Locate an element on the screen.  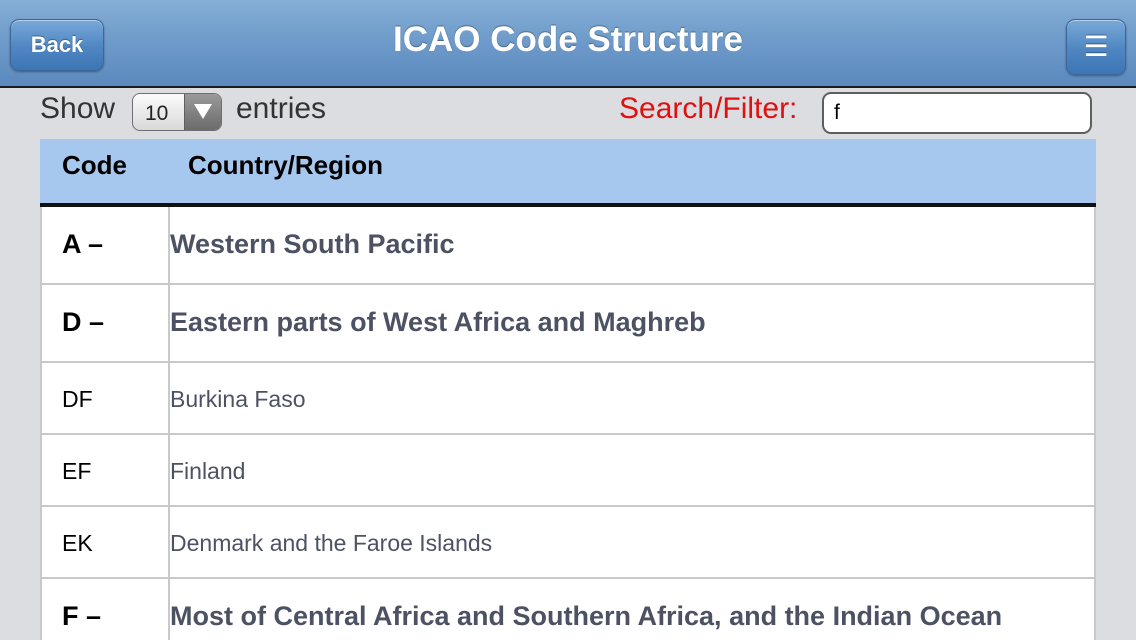
country-region-cell: Western South Pacific is located at coordinates (312, 244).